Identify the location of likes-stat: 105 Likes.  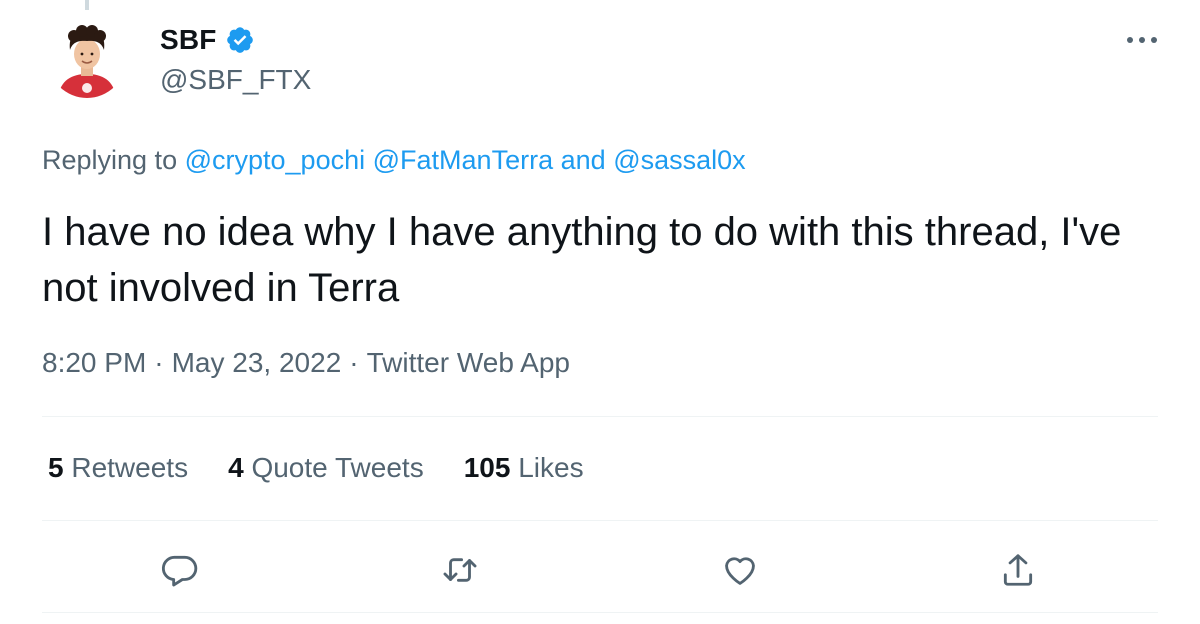
(524, 468).